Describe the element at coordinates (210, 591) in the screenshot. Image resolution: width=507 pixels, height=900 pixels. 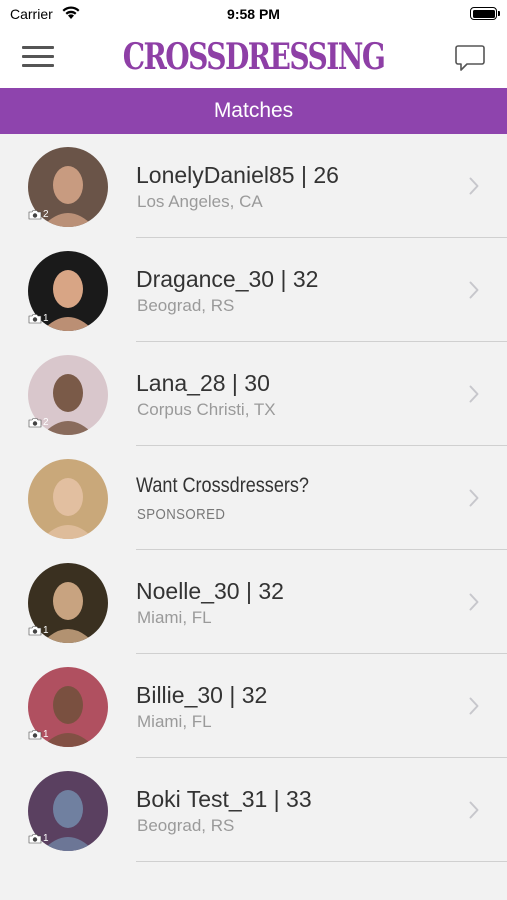
I see `match-name: Noelle_30 | 32` at that location.